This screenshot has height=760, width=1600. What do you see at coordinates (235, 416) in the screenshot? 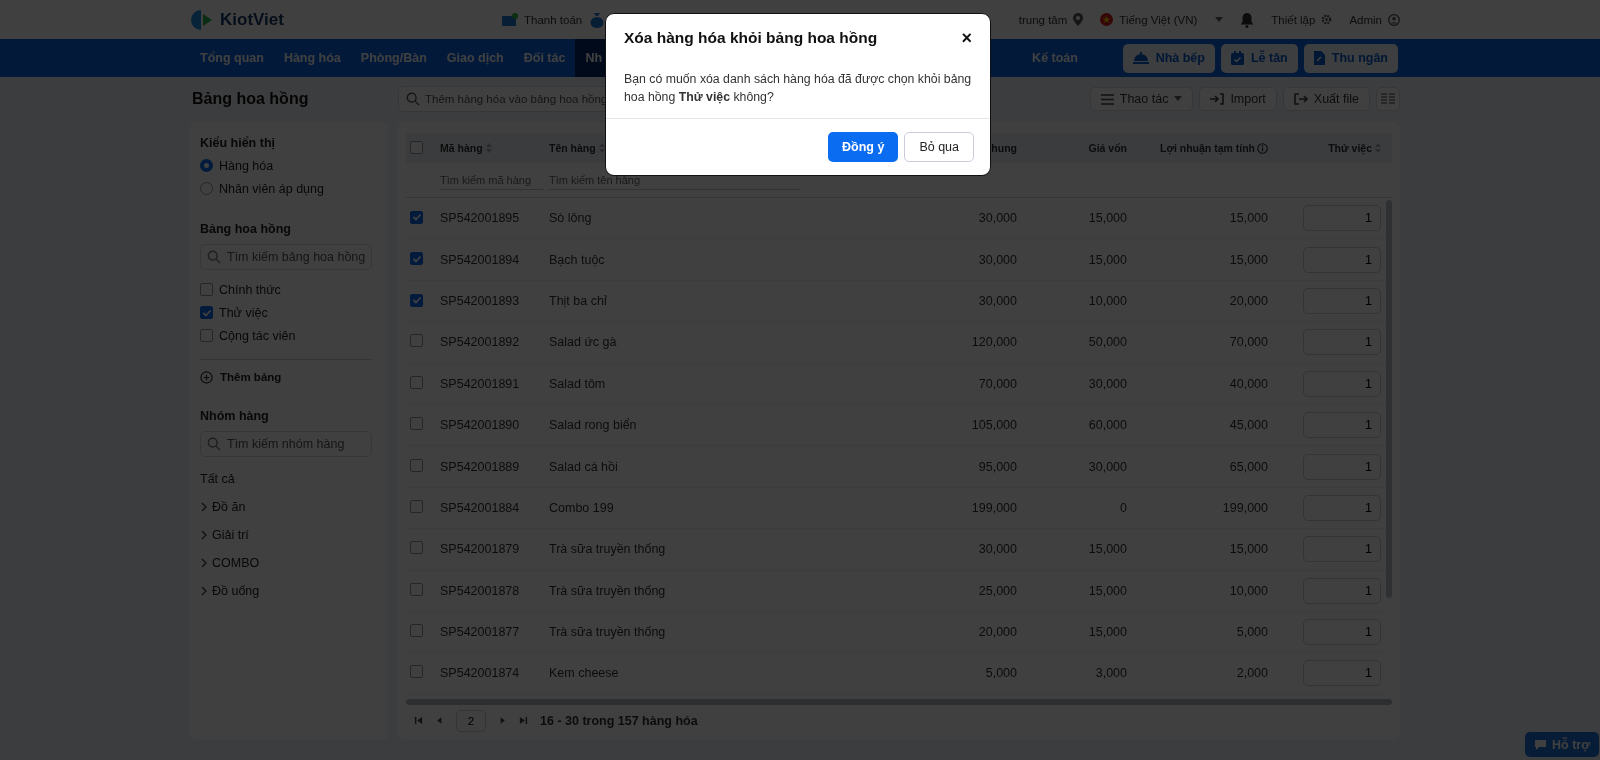
I see `section-heading: Nhóm hàng` at bounding box center [235, 416].